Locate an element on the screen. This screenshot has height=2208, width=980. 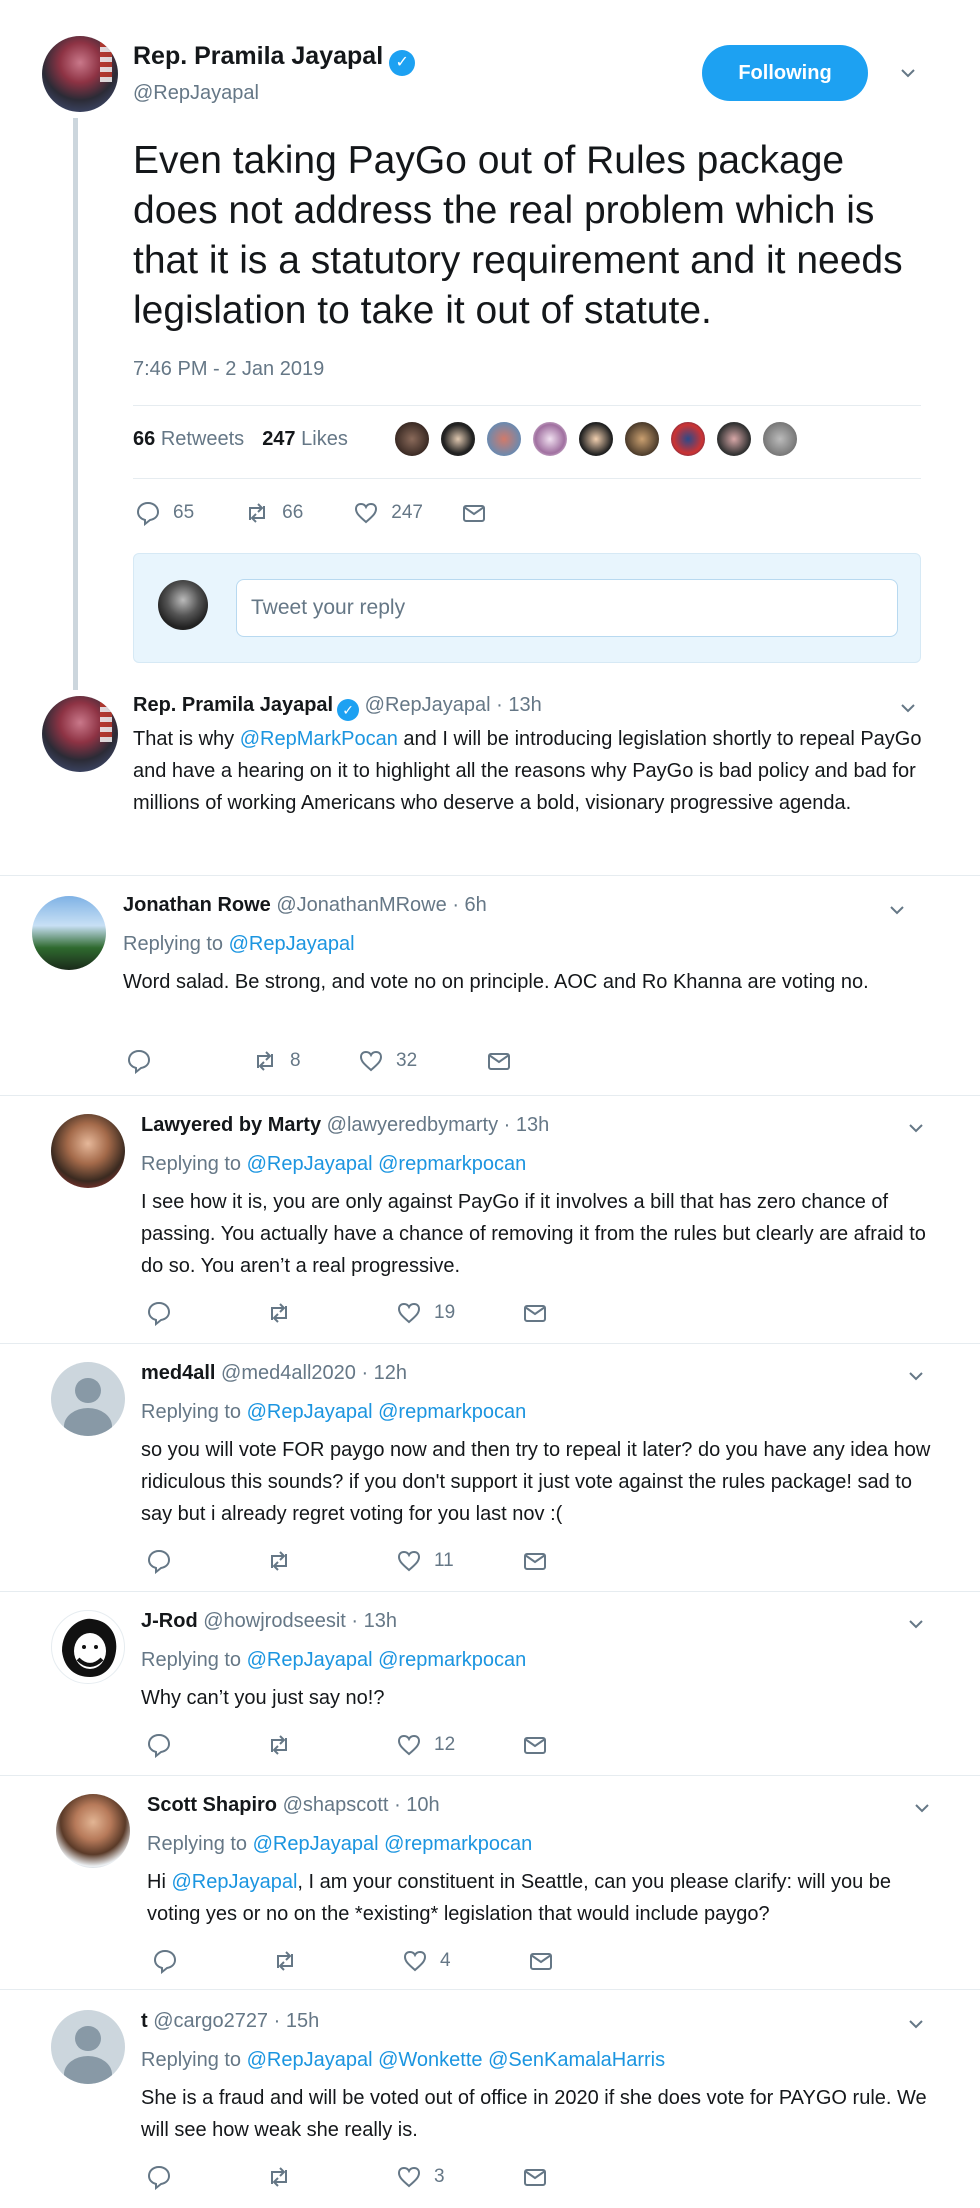
author-name-text: Rep. Pramila Jayapal is located at coordinates (258, 56).